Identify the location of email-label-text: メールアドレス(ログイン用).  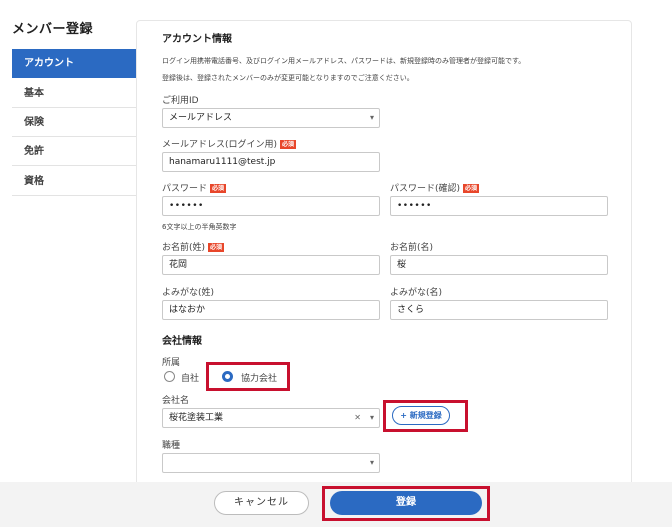
(220, 145).